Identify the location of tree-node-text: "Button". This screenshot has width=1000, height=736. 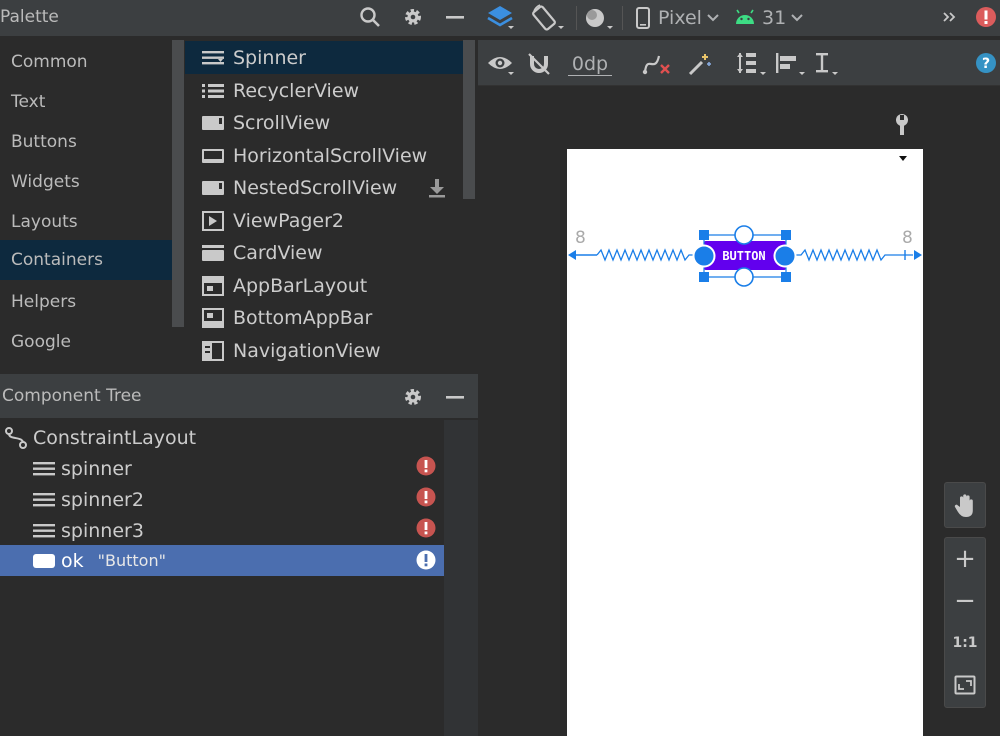
(131, 560).